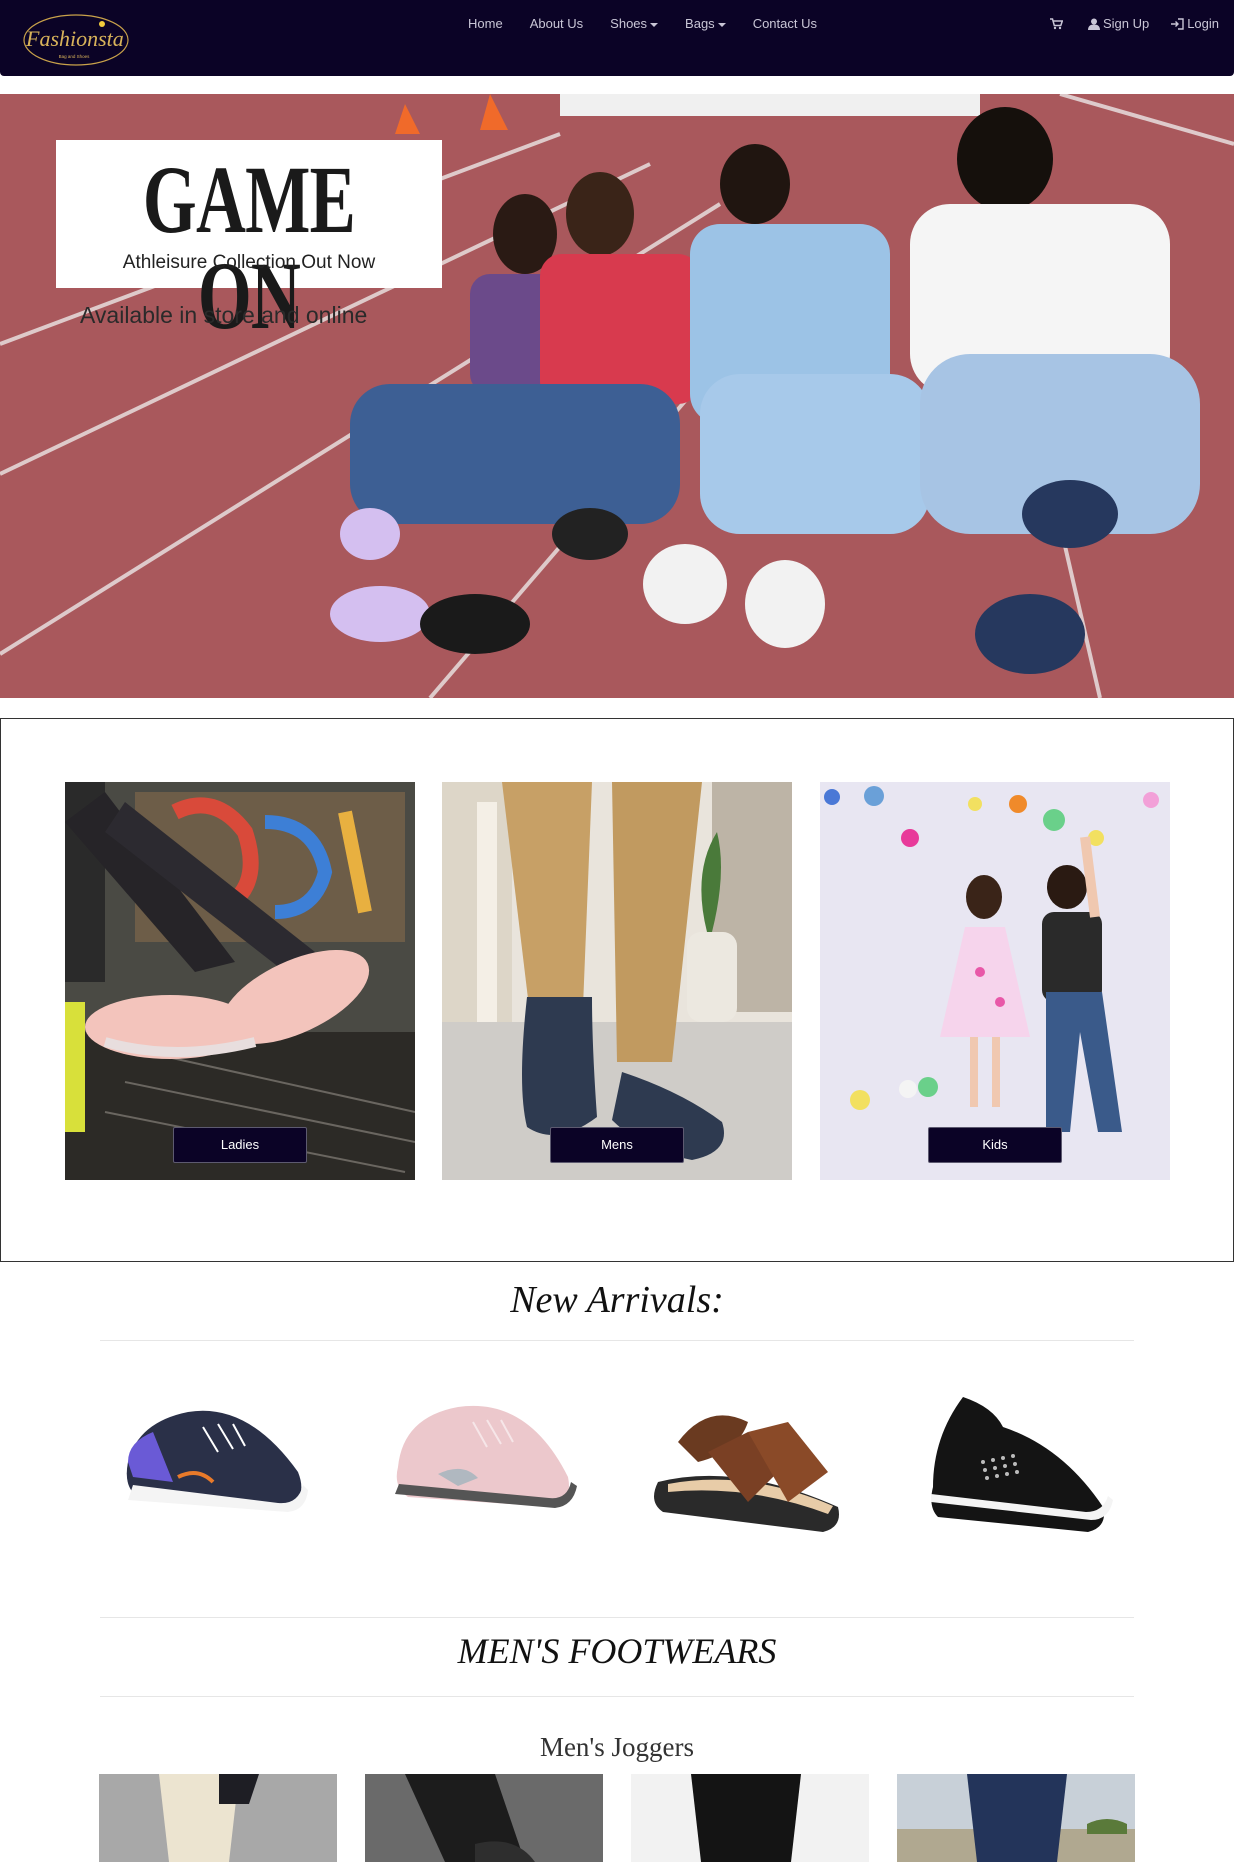  What do you see at coordinates (617, 1145) in the screenshot?
I see `mens-button: Mens` at bounding box center [617, 1145].